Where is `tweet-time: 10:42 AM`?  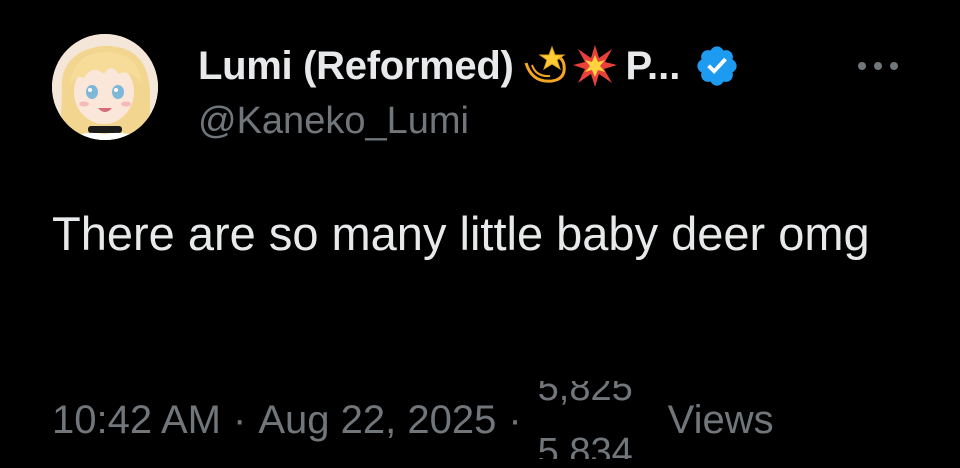
tweet-time: 10:42 AM is located at coordinates (136, 420).